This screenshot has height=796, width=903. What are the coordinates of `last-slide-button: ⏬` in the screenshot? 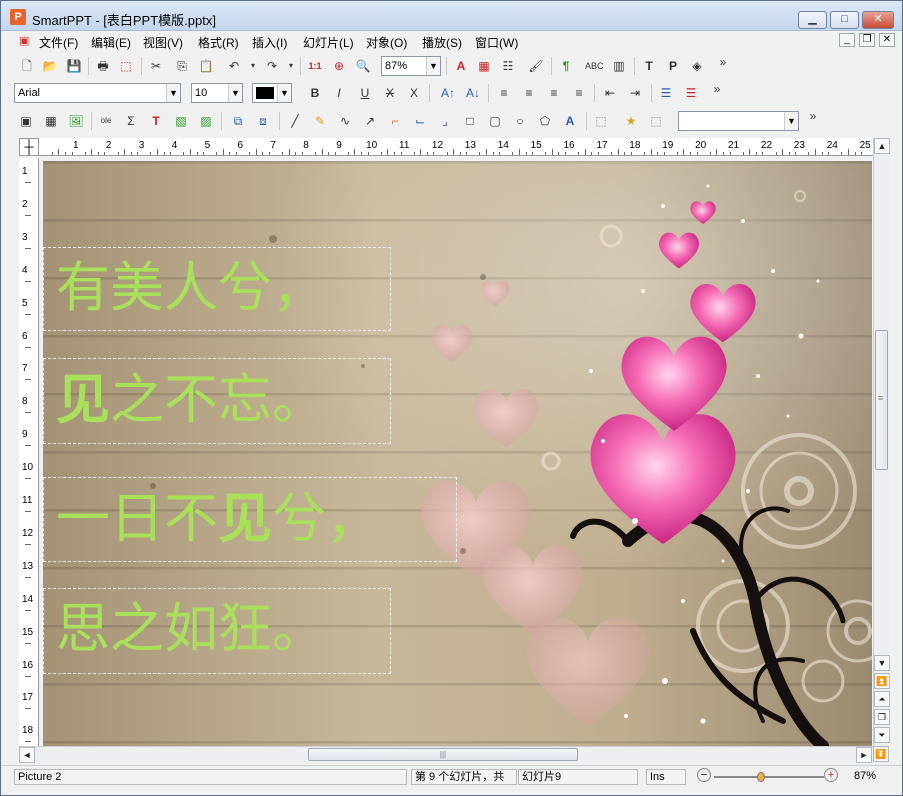 It's located at (881, 754).